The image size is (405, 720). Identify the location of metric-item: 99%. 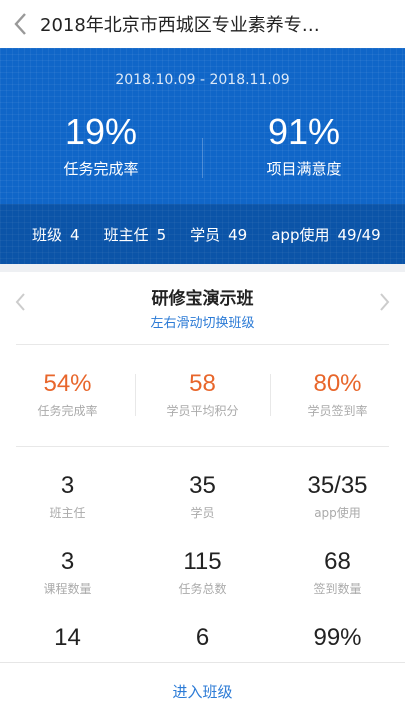
(337, 640).